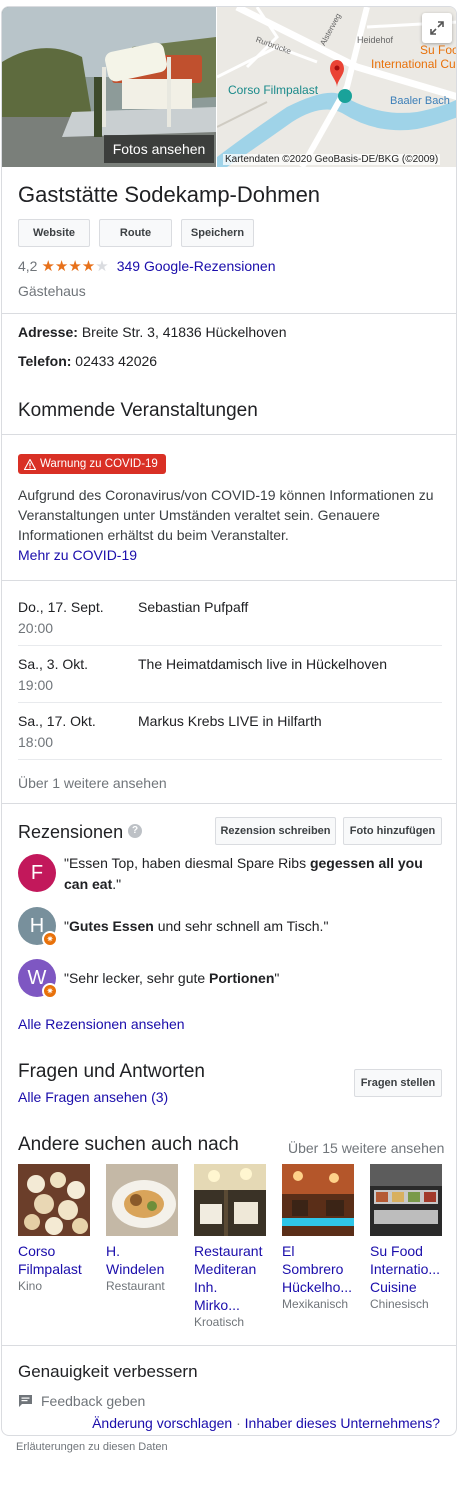 The width and height of the screenshot is (465, 1498). I want to click on covid-warning-badge: Warnung zu COVID-19, so click(92, 464).